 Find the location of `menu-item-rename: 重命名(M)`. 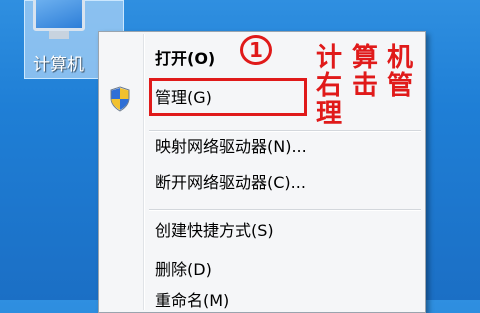

menu-item-rename: 重命名(M) is located at coordinates (192, 301).